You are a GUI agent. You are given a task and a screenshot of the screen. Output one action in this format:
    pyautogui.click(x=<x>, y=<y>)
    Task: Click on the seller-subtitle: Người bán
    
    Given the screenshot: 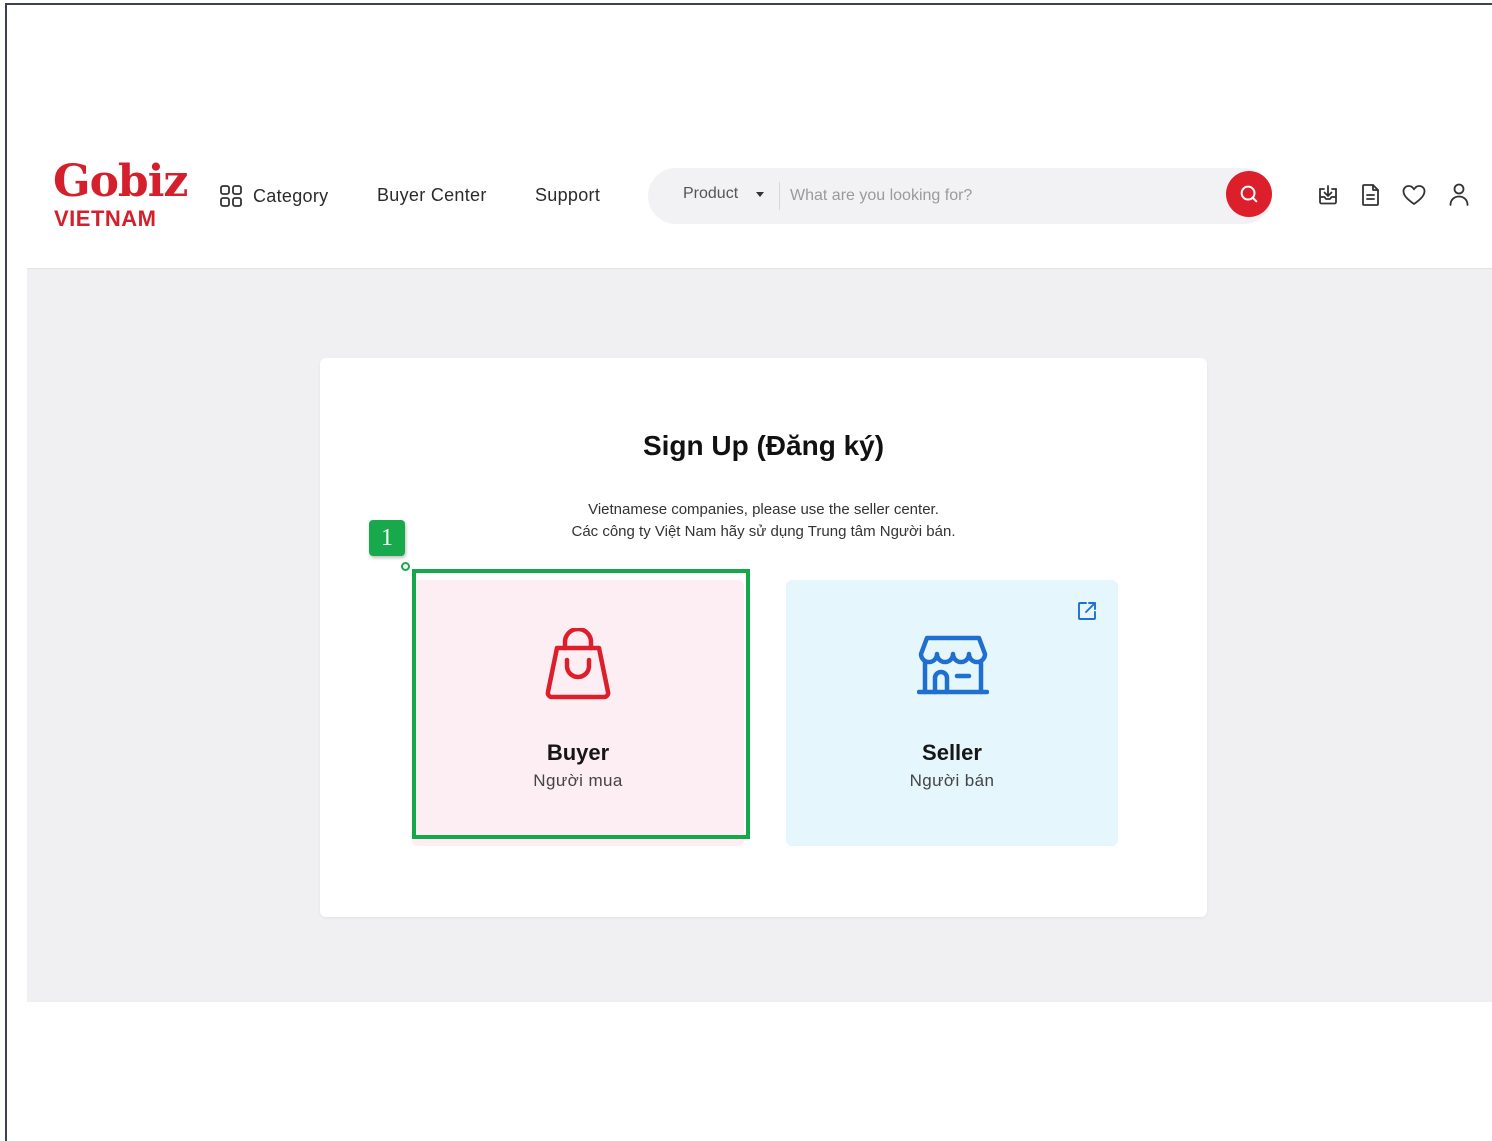 What is the action you would take?
    pyautogui.click(x=952, y=780)
    